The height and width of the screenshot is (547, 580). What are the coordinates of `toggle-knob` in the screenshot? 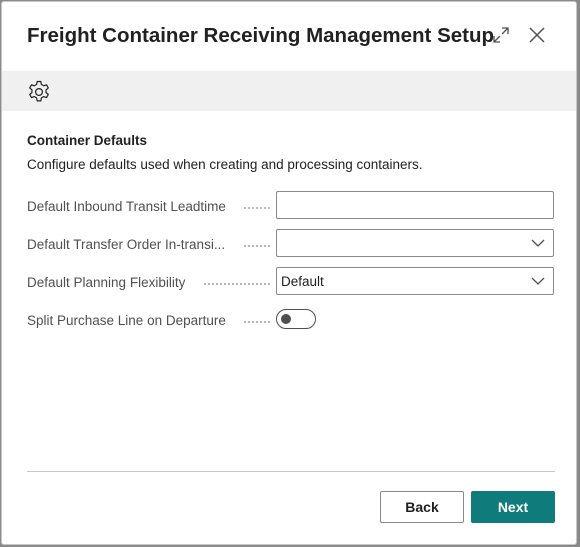 It's located at (286, 319).